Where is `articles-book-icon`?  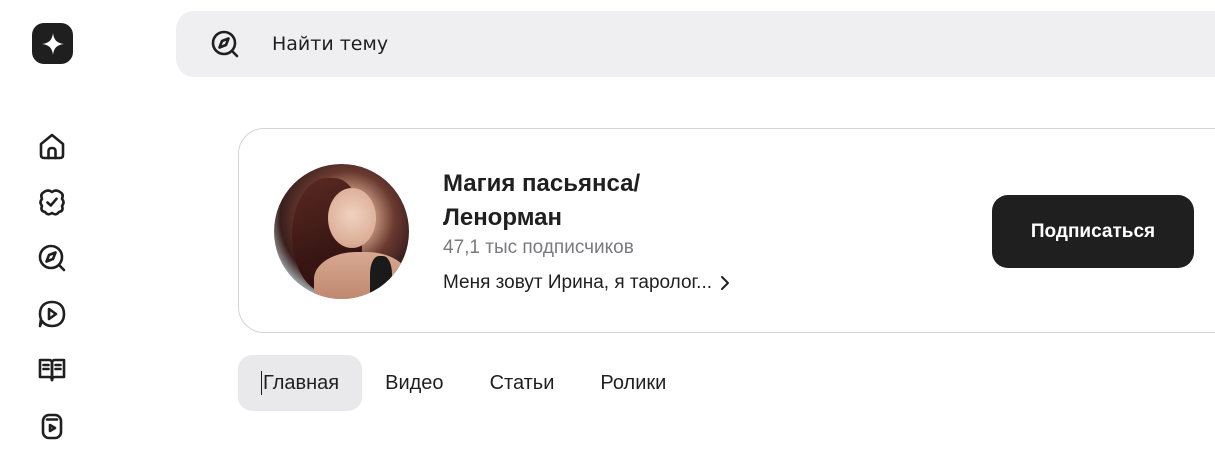 articles-book-icon is located at coordinates (52, 370).